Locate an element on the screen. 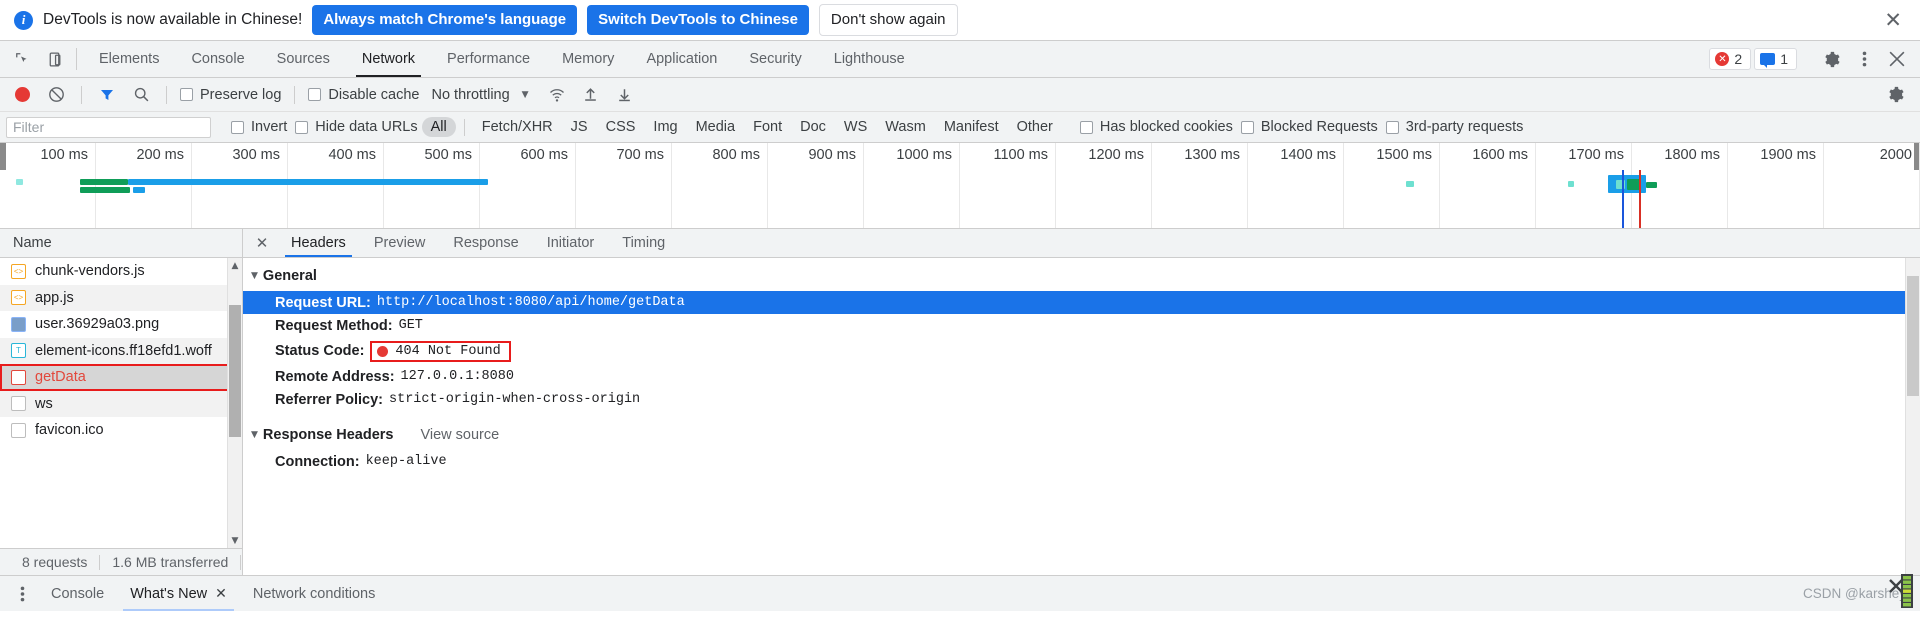 The height and width of the screenshot is (640, 1920). invert-checkbox: Invert is located at coordinates (259, 127).